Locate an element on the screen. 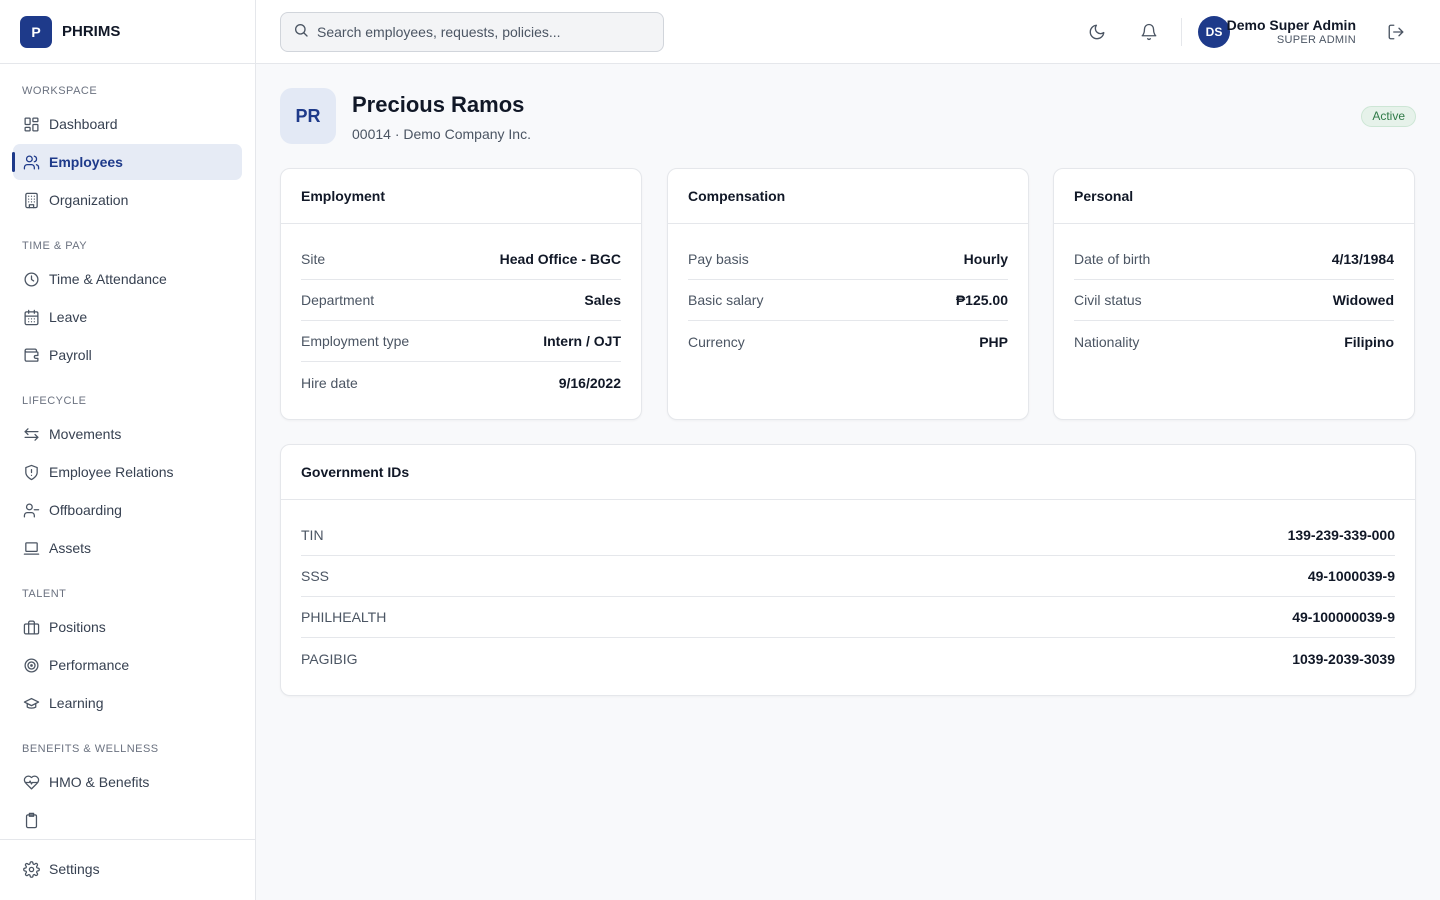  sidebar-item-employees: Employees is located at coordinates (127, 162).